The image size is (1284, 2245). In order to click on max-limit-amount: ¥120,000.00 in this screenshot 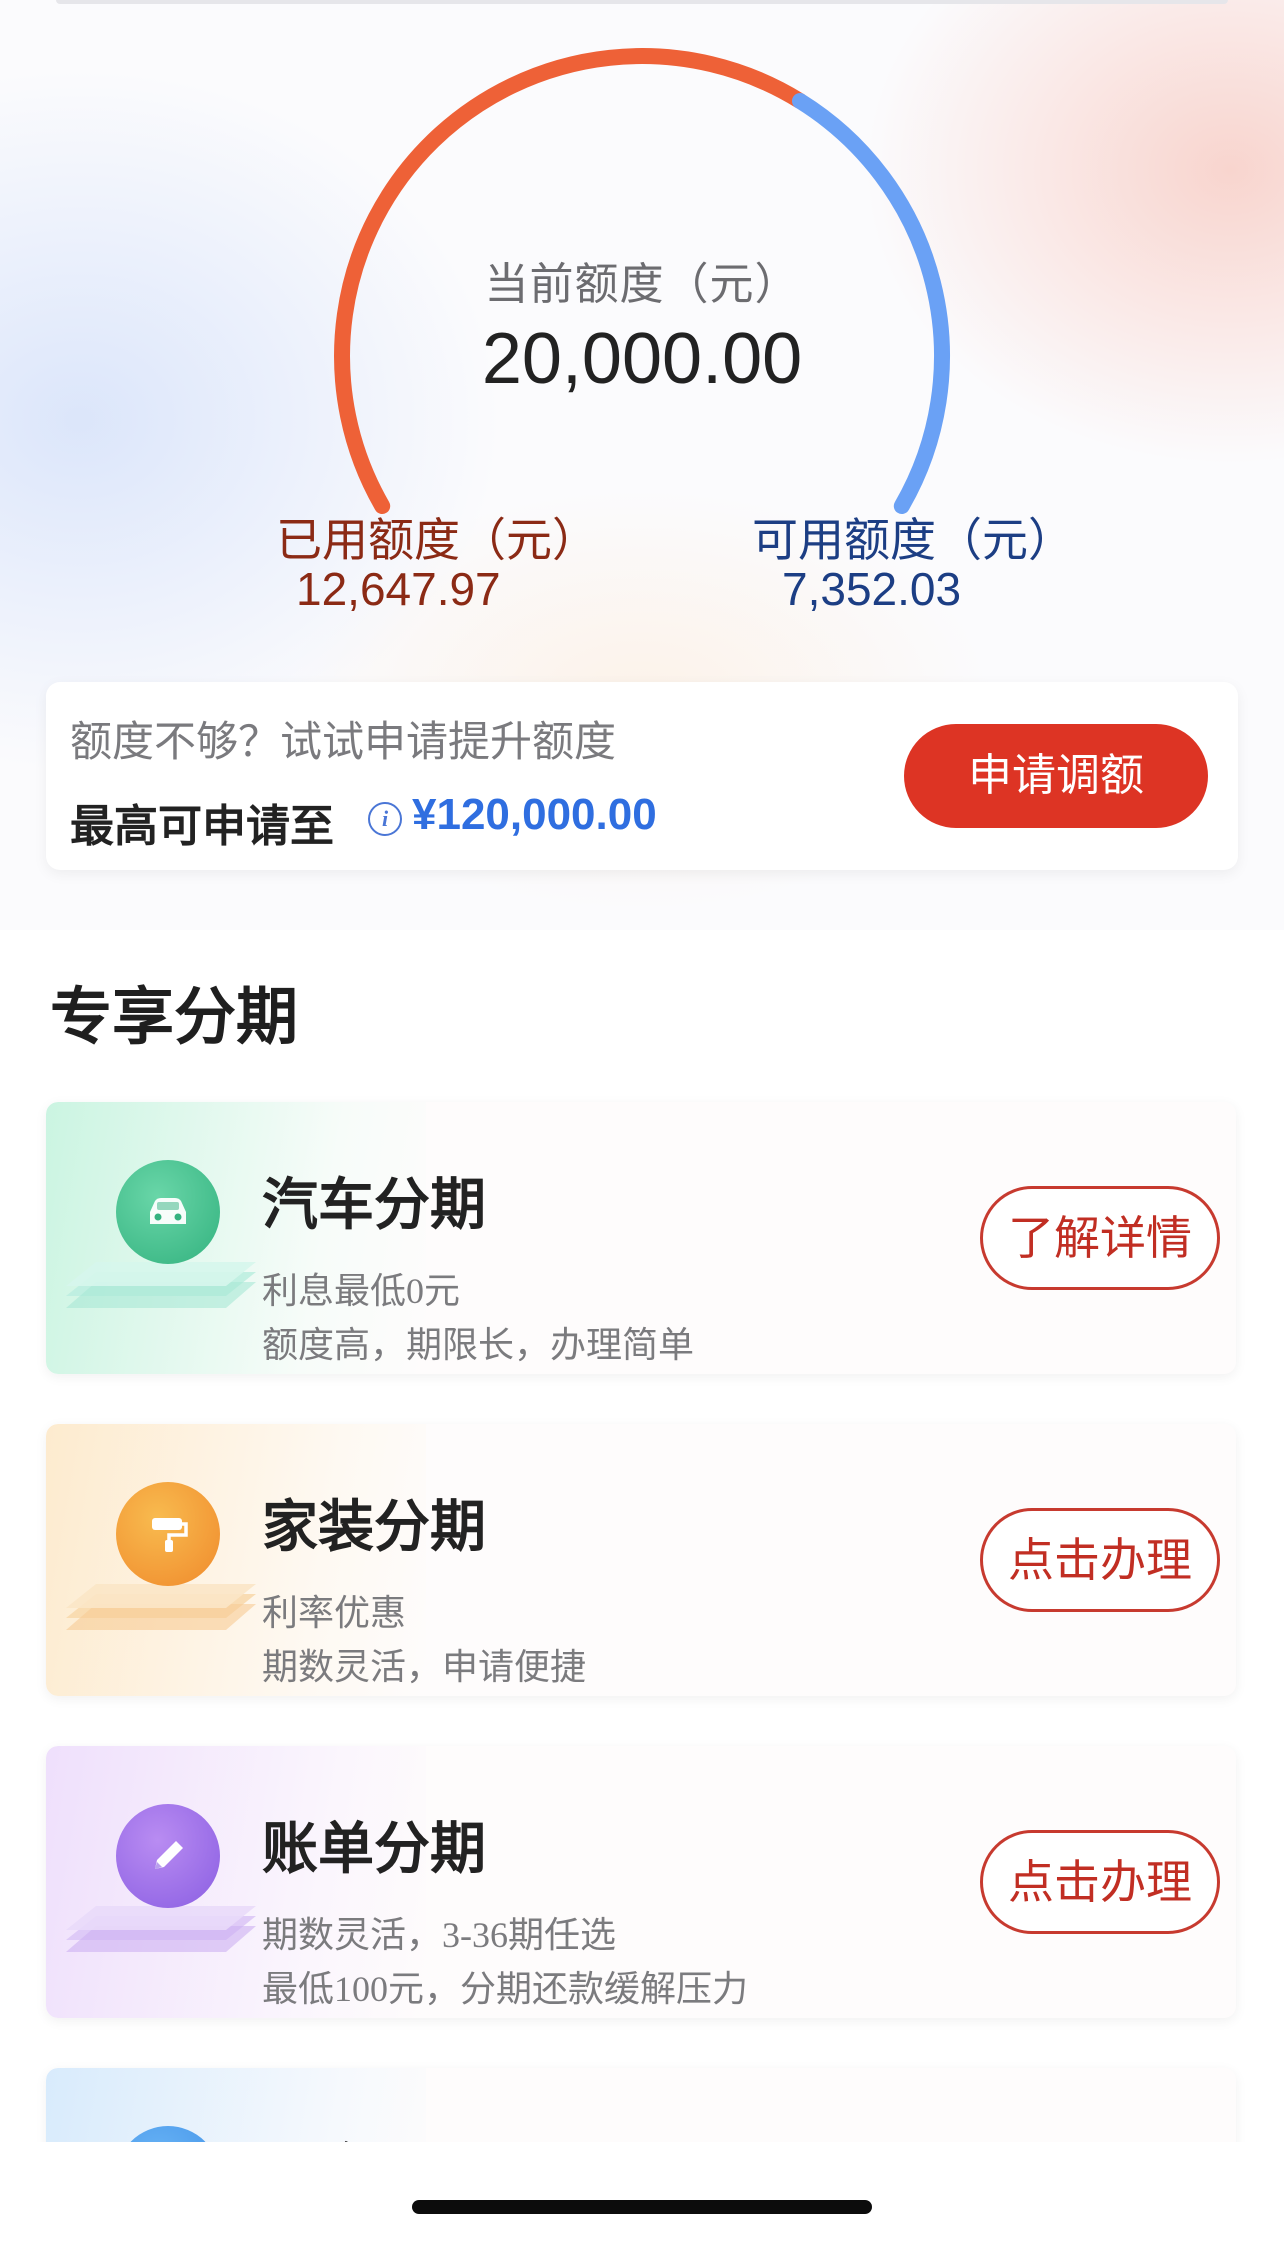, I will do `click(534, 814)`.